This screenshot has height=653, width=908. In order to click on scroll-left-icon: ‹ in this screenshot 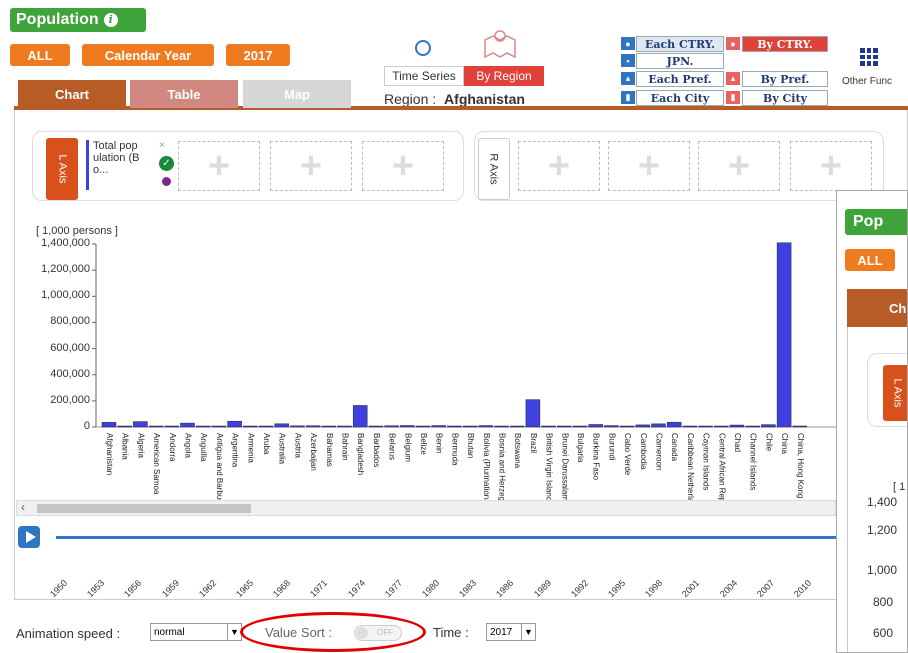, I will do `click(23, 507)`.